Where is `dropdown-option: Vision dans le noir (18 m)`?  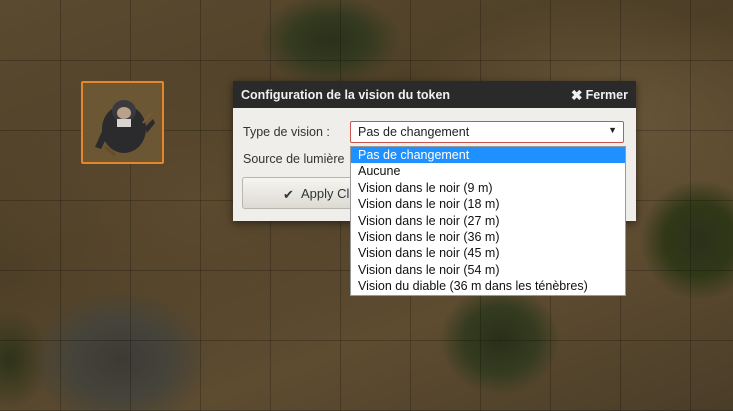 dropdown-option: Vision dans le noir (18 m) is located at coordinates (488, 204).